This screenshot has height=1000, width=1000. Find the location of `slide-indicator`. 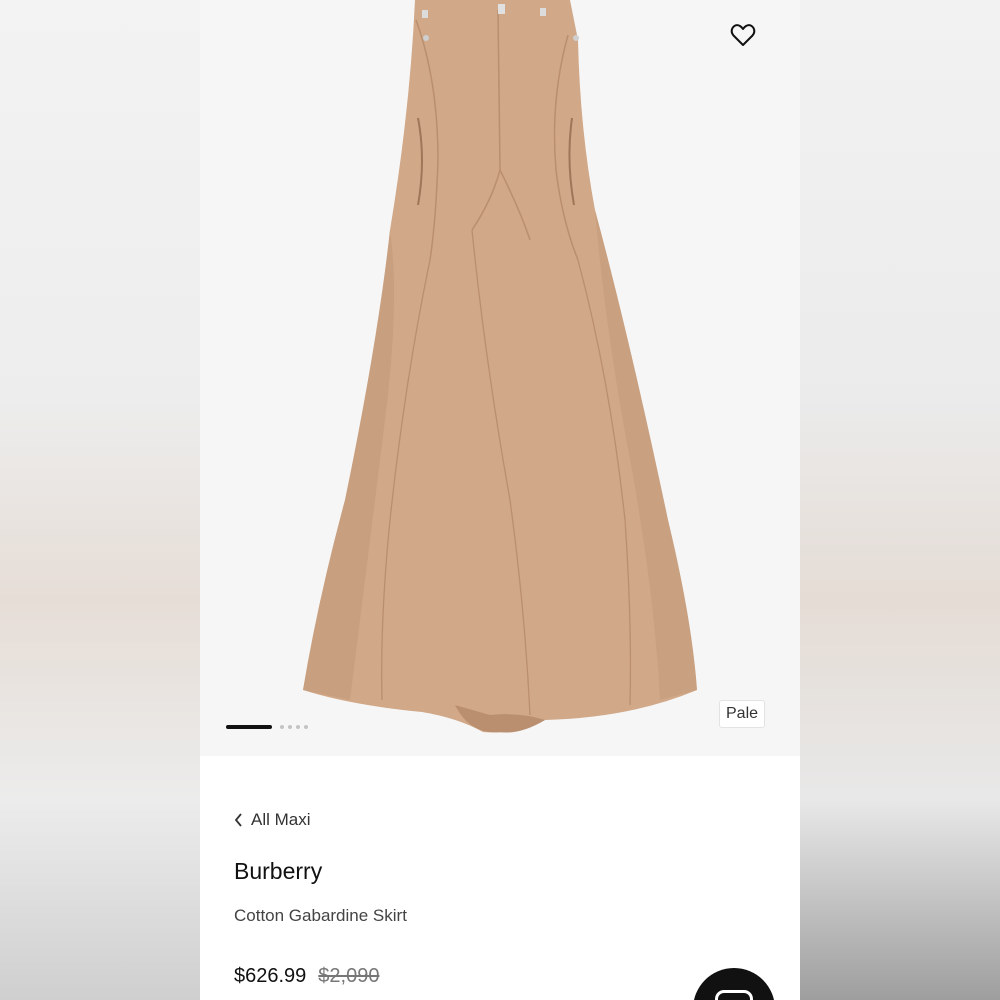

slide-indicator is located at coordinates (267, 727).